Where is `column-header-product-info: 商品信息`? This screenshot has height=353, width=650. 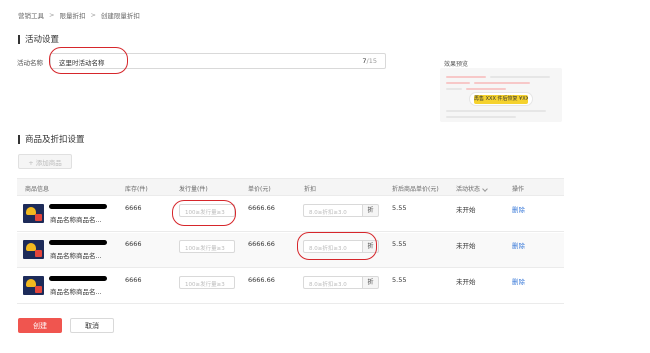
column-header-product-info: 商品信息 is located at coordinates (37, 189).